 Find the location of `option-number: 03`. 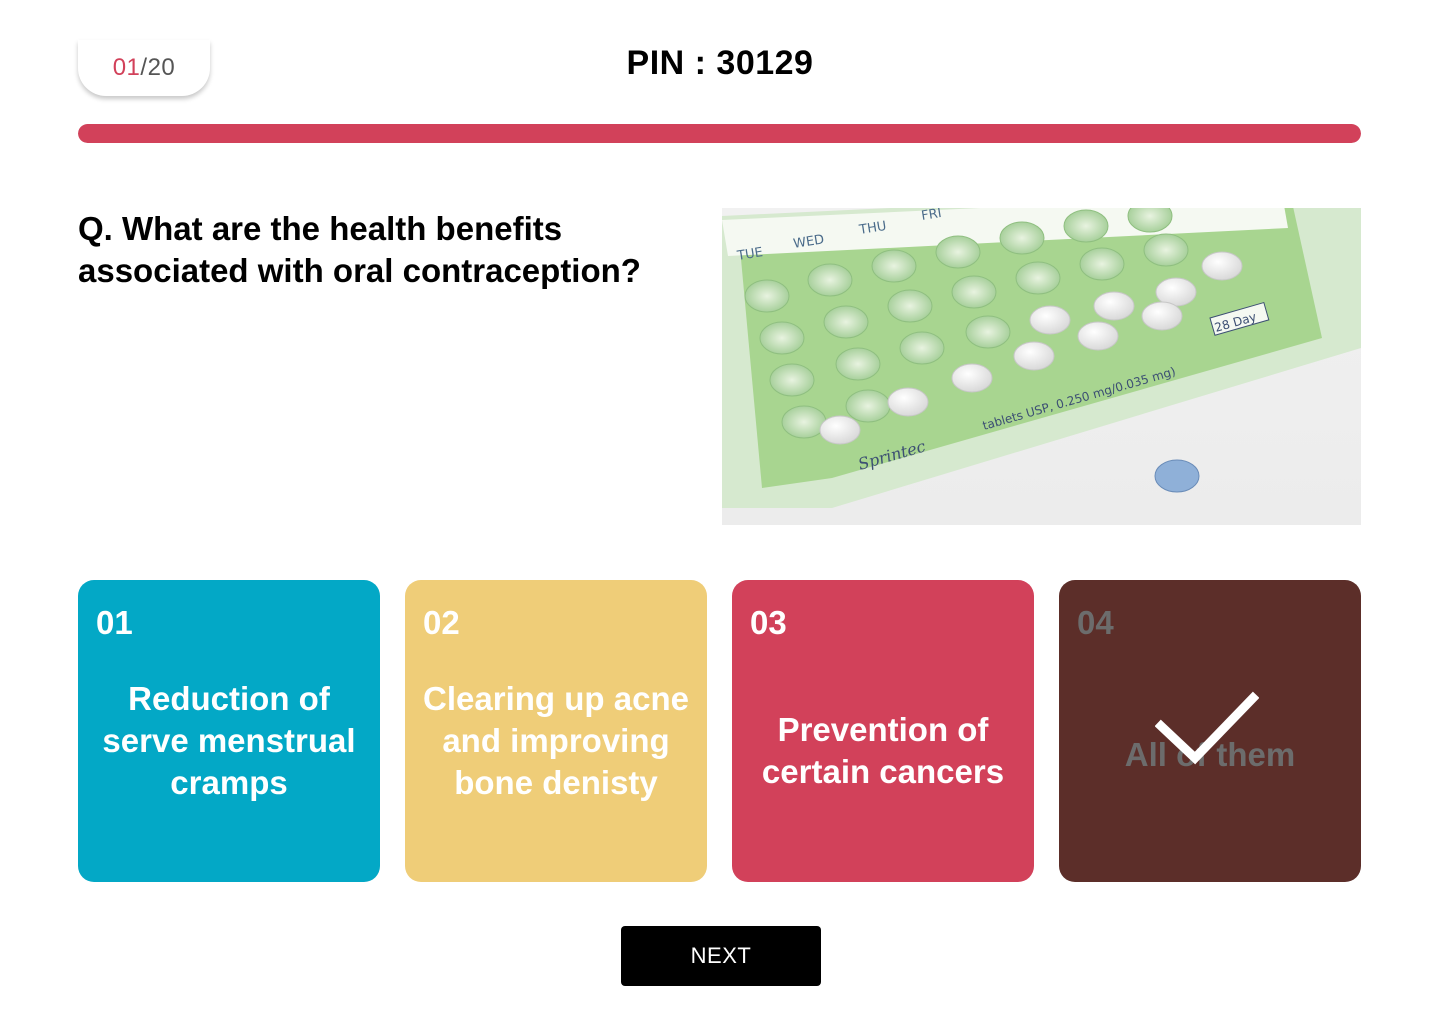

option-number: 03 is located at coordinates (768, 622).